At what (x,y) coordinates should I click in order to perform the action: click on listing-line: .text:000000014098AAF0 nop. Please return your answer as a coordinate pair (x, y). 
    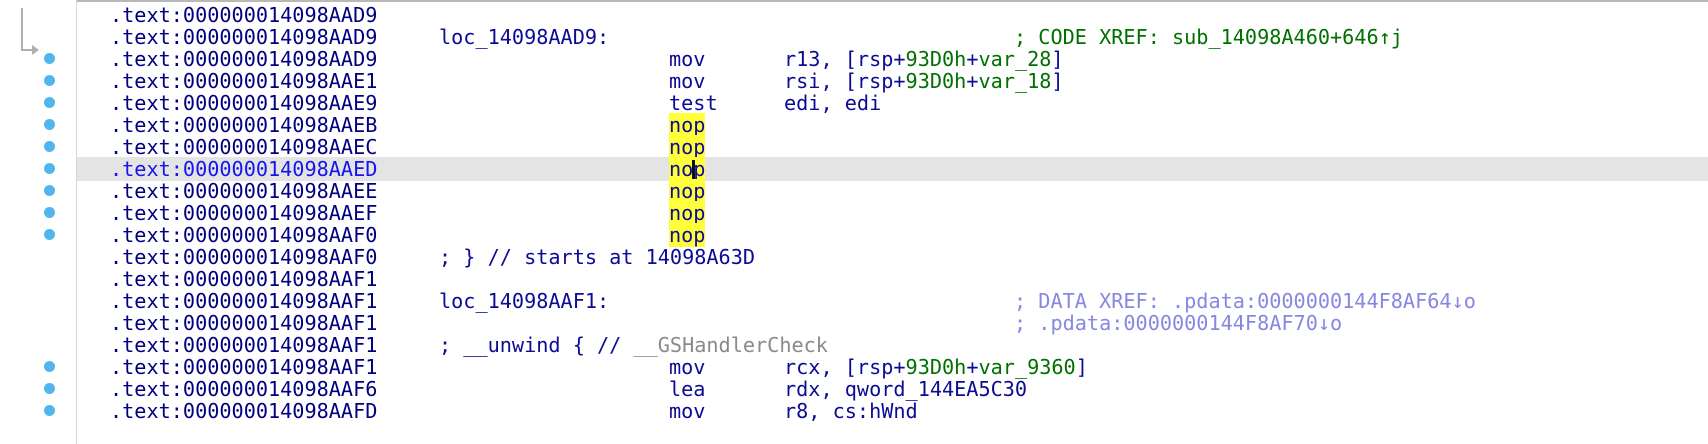
    Looking at the image, I should click on (892, 235).